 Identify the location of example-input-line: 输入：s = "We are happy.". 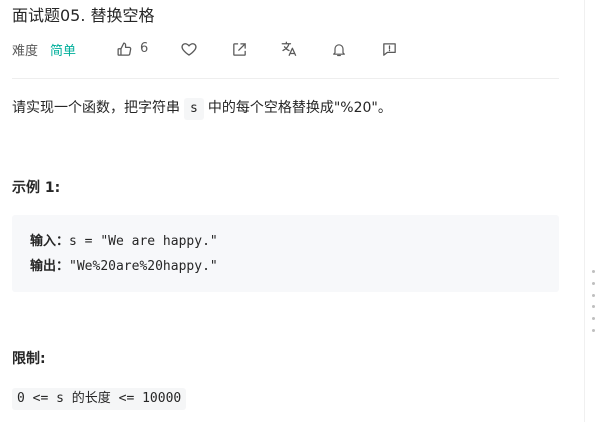
(285, 241).